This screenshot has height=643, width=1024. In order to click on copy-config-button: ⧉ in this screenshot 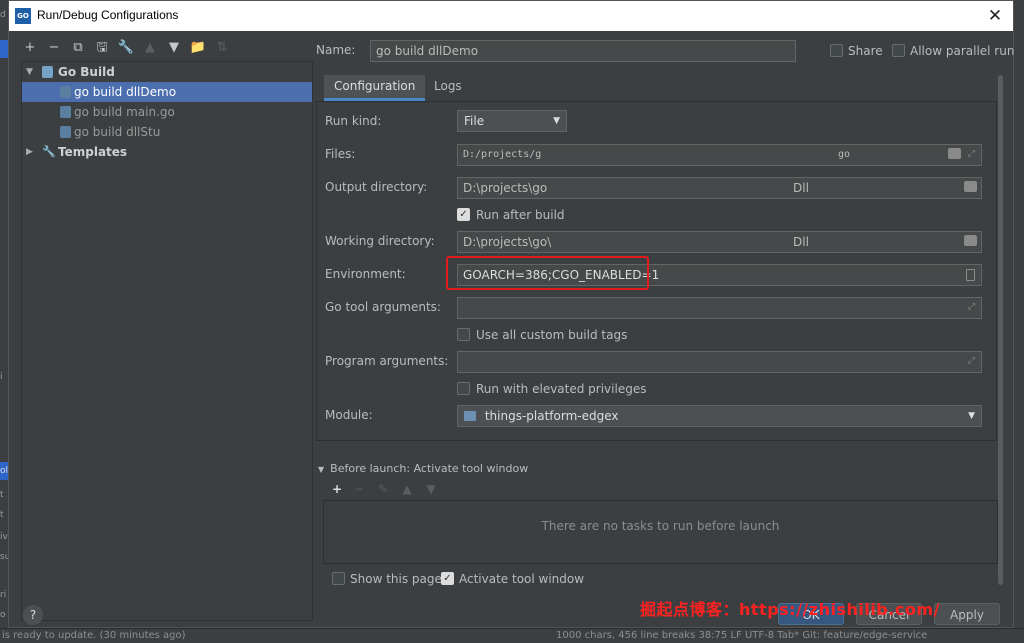, I will do `click(78, 48)`.